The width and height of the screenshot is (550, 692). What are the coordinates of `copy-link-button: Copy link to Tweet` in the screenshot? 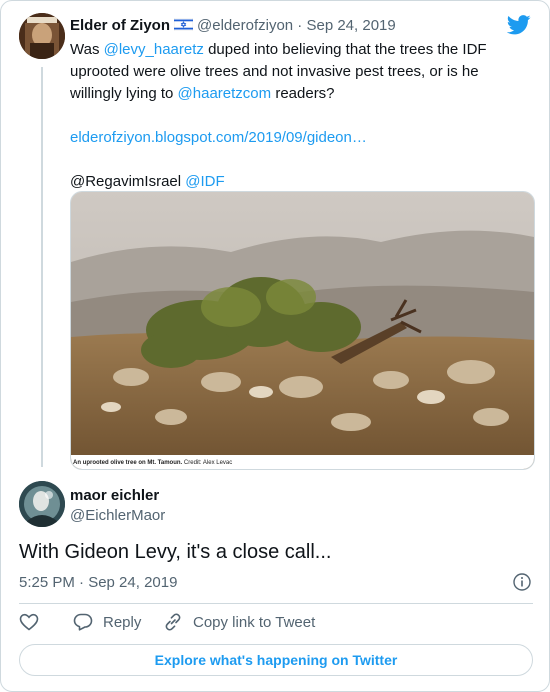 It's located at (239, 622).